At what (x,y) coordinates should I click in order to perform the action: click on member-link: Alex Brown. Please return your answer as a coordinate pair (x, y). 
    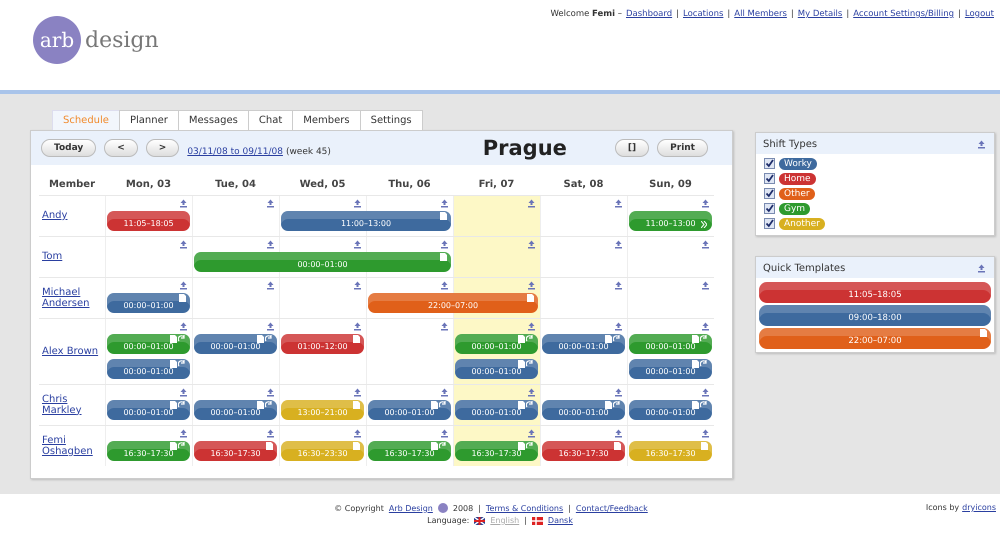
    Looking at the image, I should click on (68, 351).